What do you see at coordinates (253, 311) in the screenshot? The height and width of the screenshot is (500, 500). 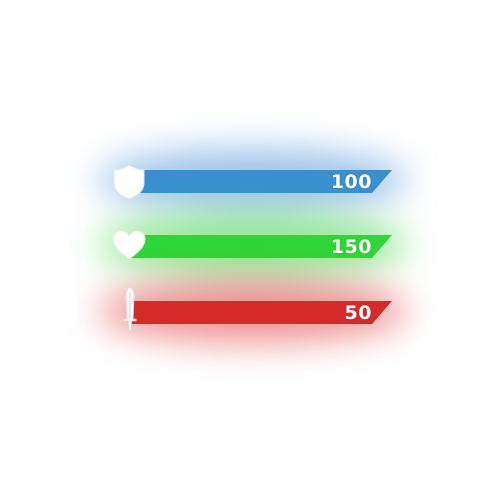 I see `stat-row-attack: 50` at bounding box center [253, 311].